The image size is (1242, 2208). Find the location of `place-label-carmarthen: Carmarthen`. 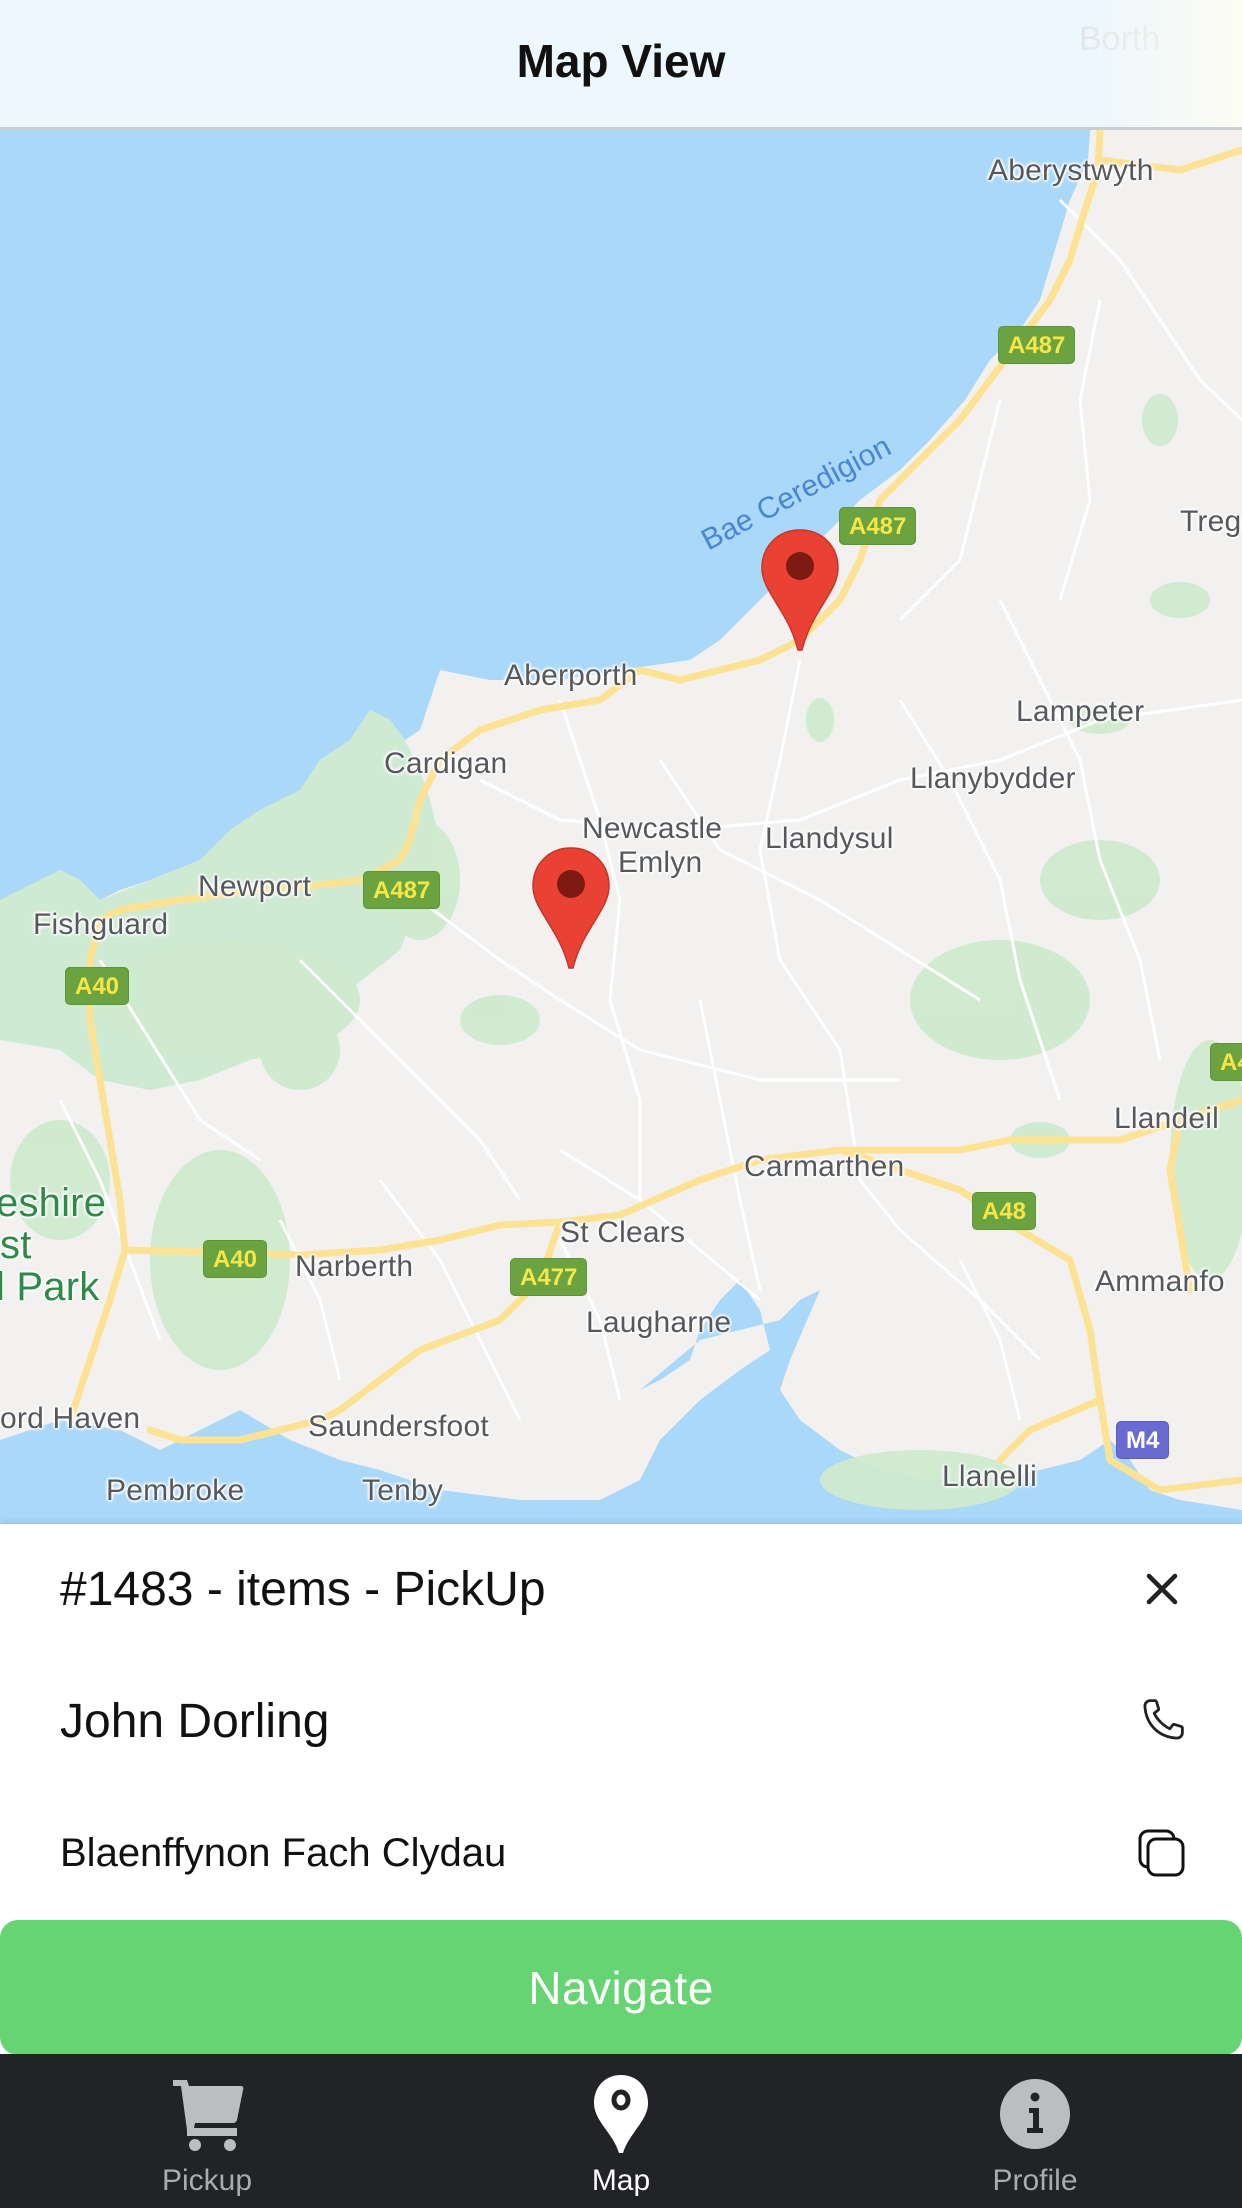

place-label-carmarthen: Carmarthen is located at coordinates (824, 1166).